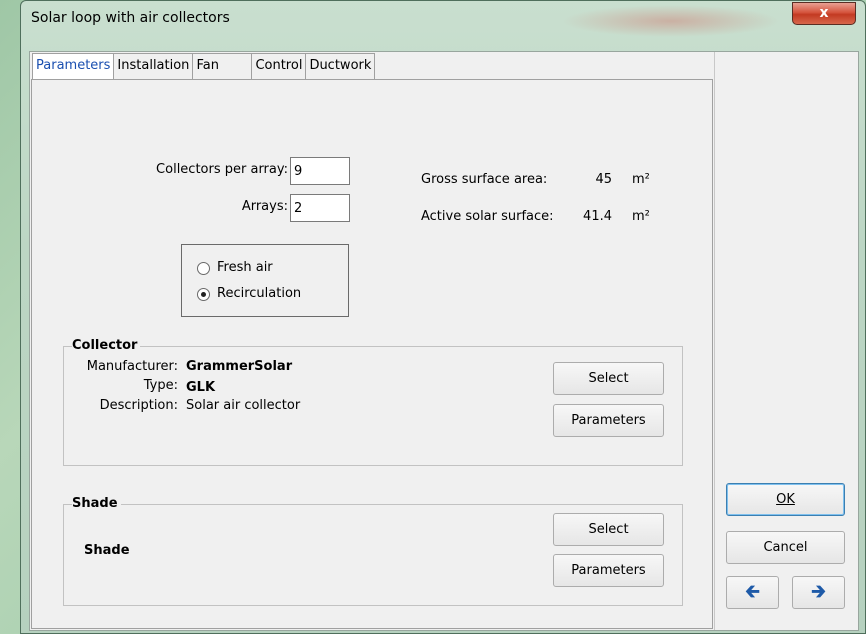 The height and width of the screenshot is (634, 866). Describe the element at coordinates (608, 529) in the screenshot. I see `shade-select-button: Select` at that location.